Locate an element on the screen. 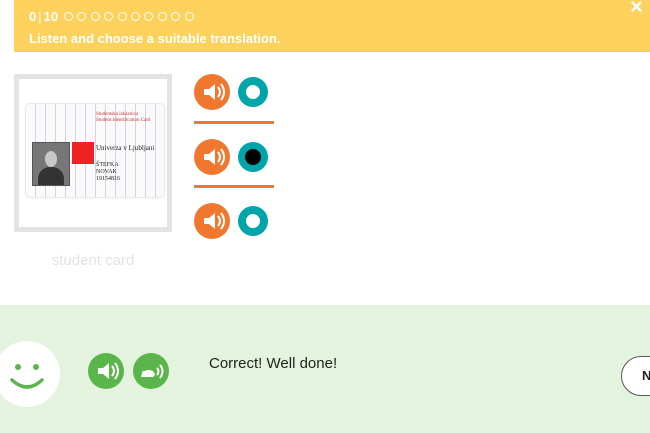 This screenshot has height=433, width=650. feedback-message: Correct! Well done! is located at coordinates (273, 363).